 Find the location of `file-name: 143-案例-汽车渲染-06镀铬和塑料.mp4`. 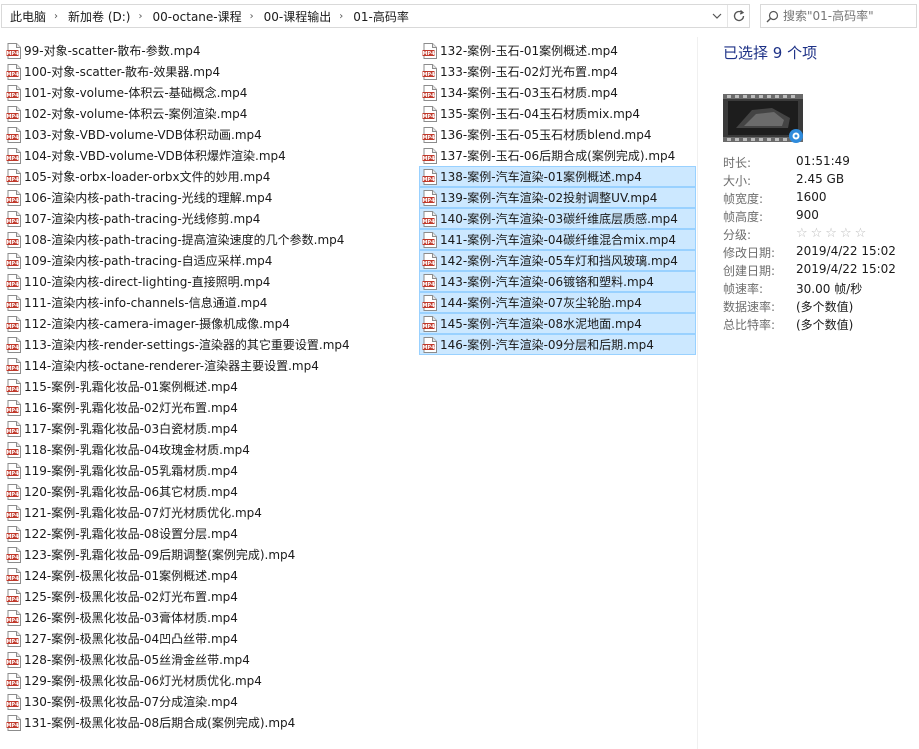

file-name: 143-案例-汽车渲染-06镀铬和塑料.mp4 is located at coordinates (547, 282).